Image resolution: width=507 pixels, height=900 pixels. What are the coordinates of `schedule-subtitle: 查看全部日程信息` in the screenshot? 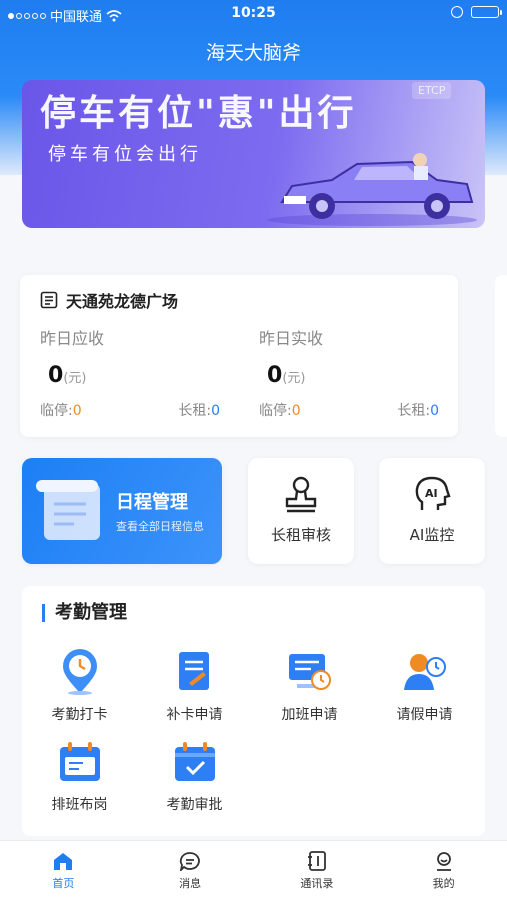 It's located at (160, 526).